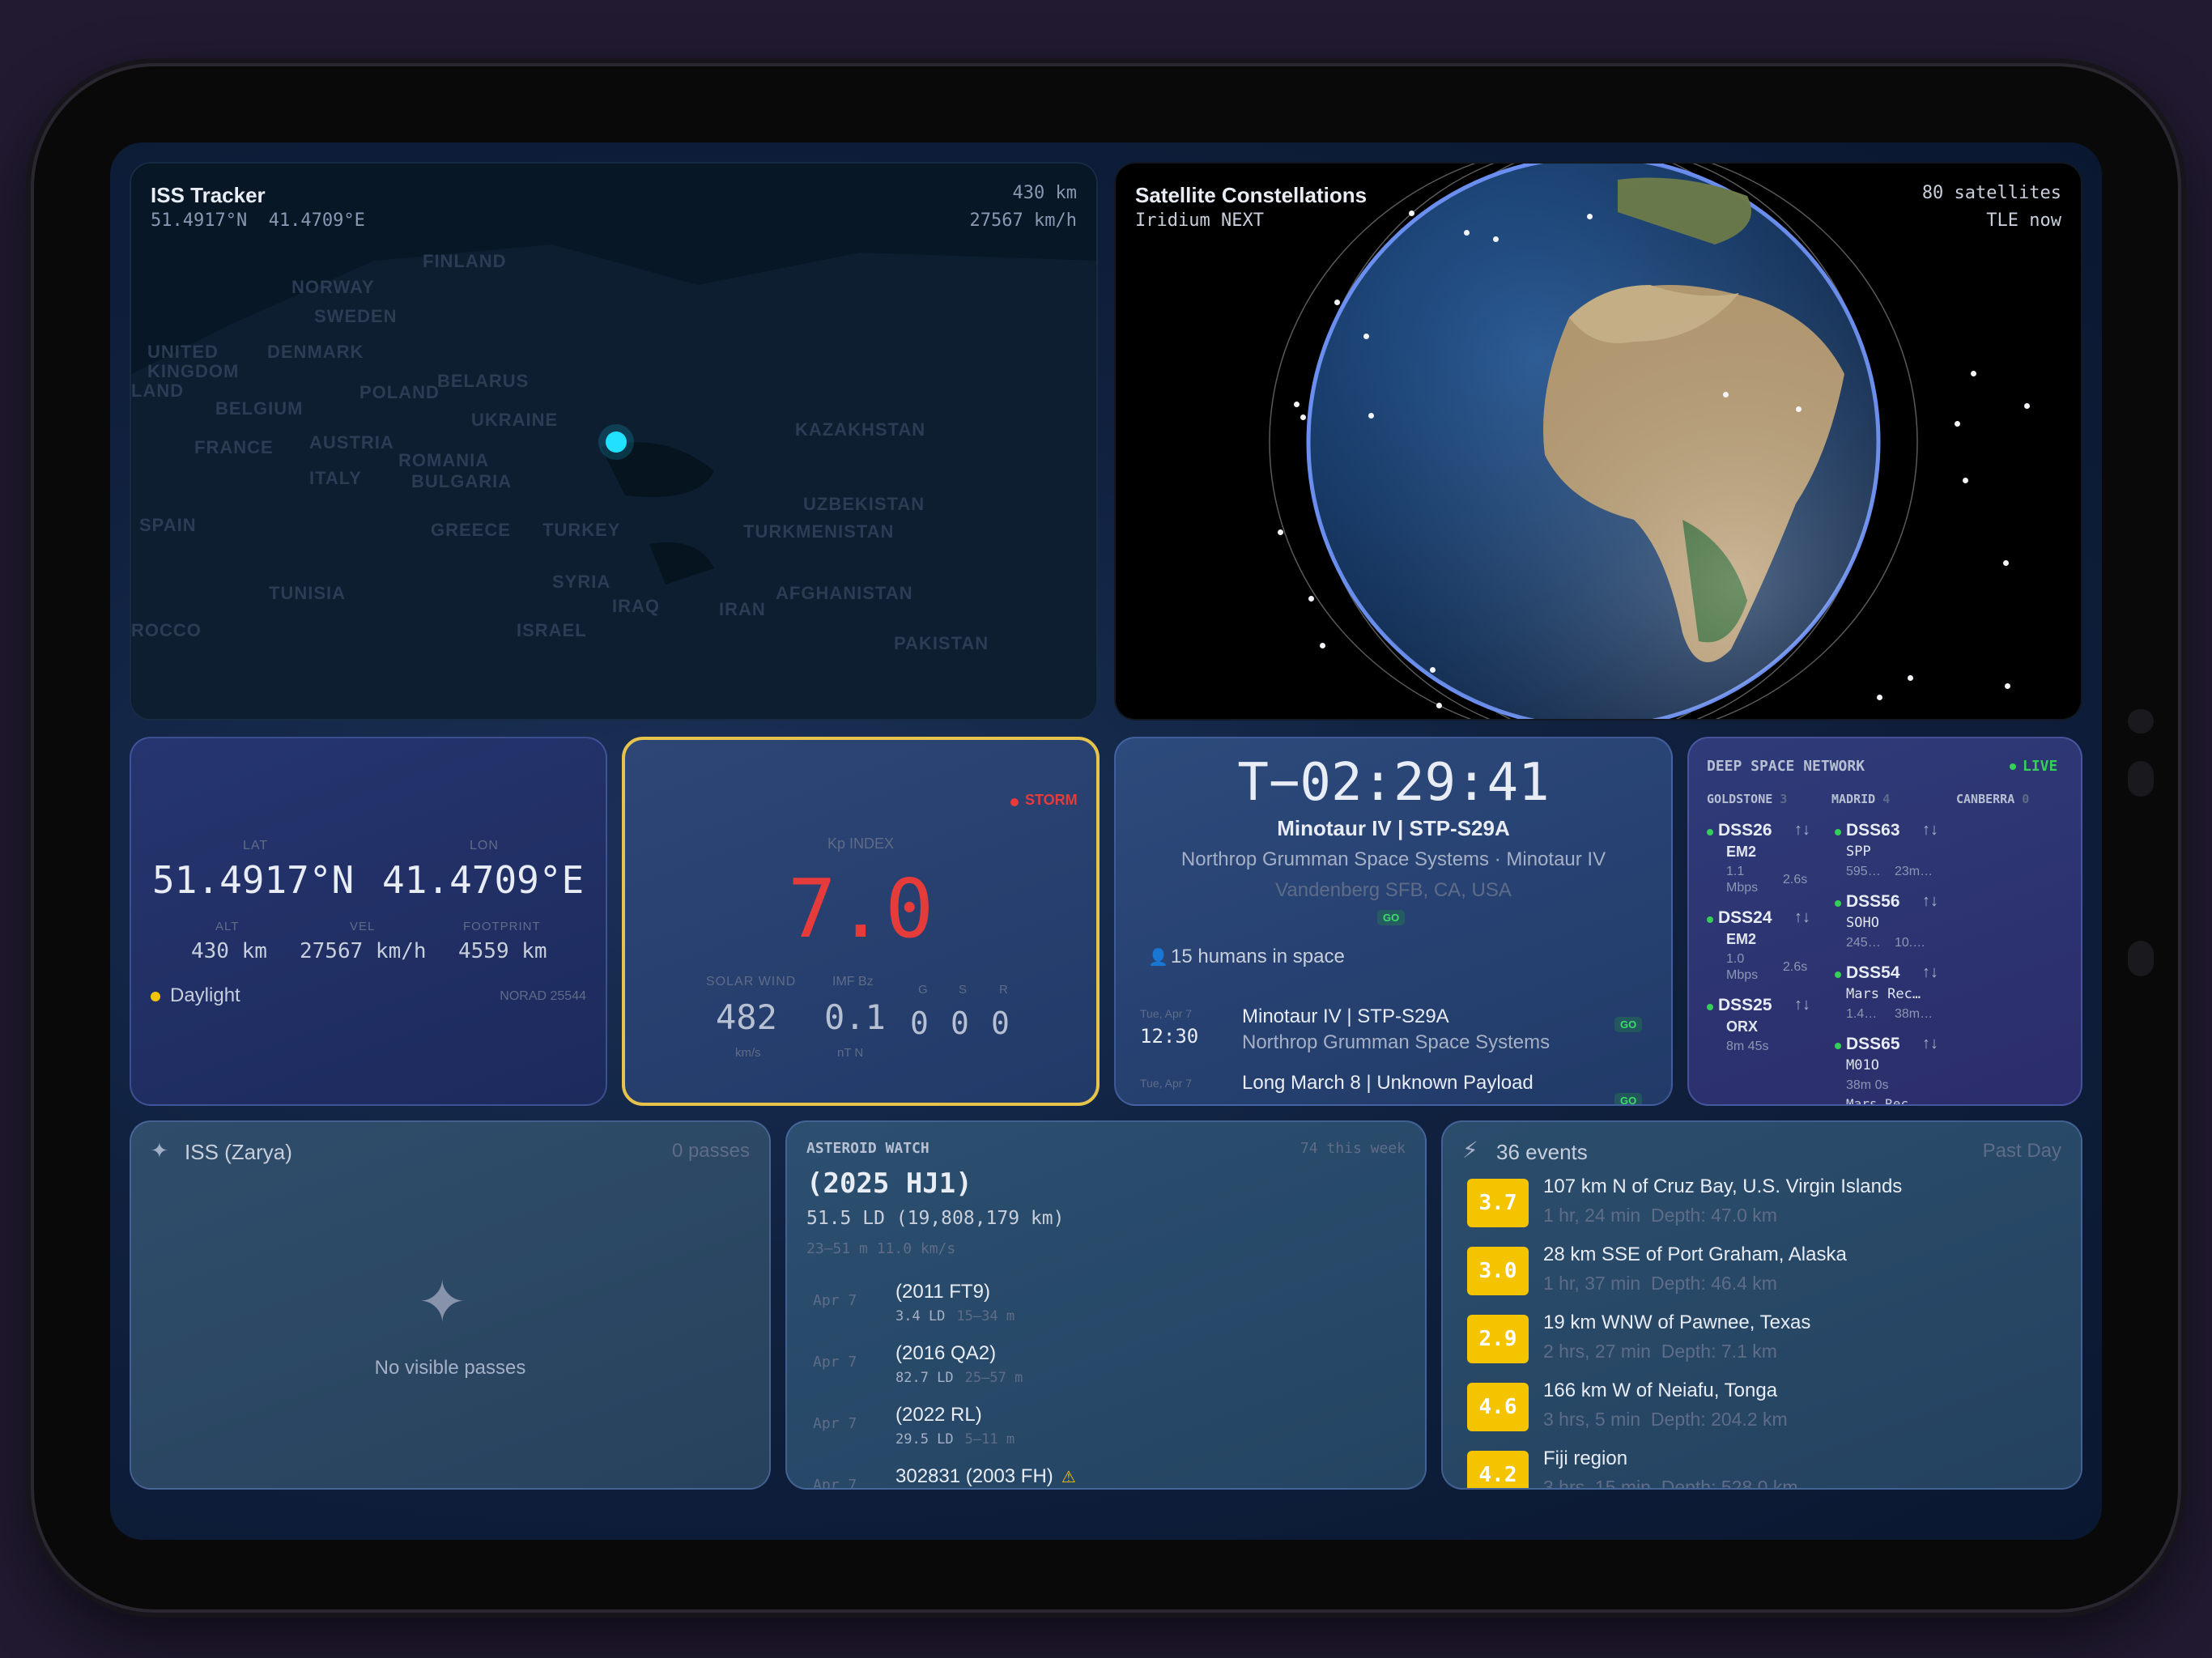 The height and width of the screenshot is (1658, 2212). What do you see at coordinates (889, 1183) in the screenshot?
I see `asteroid-highlight-name: (2025 HJ1)` at bounding box center [889, 1183].